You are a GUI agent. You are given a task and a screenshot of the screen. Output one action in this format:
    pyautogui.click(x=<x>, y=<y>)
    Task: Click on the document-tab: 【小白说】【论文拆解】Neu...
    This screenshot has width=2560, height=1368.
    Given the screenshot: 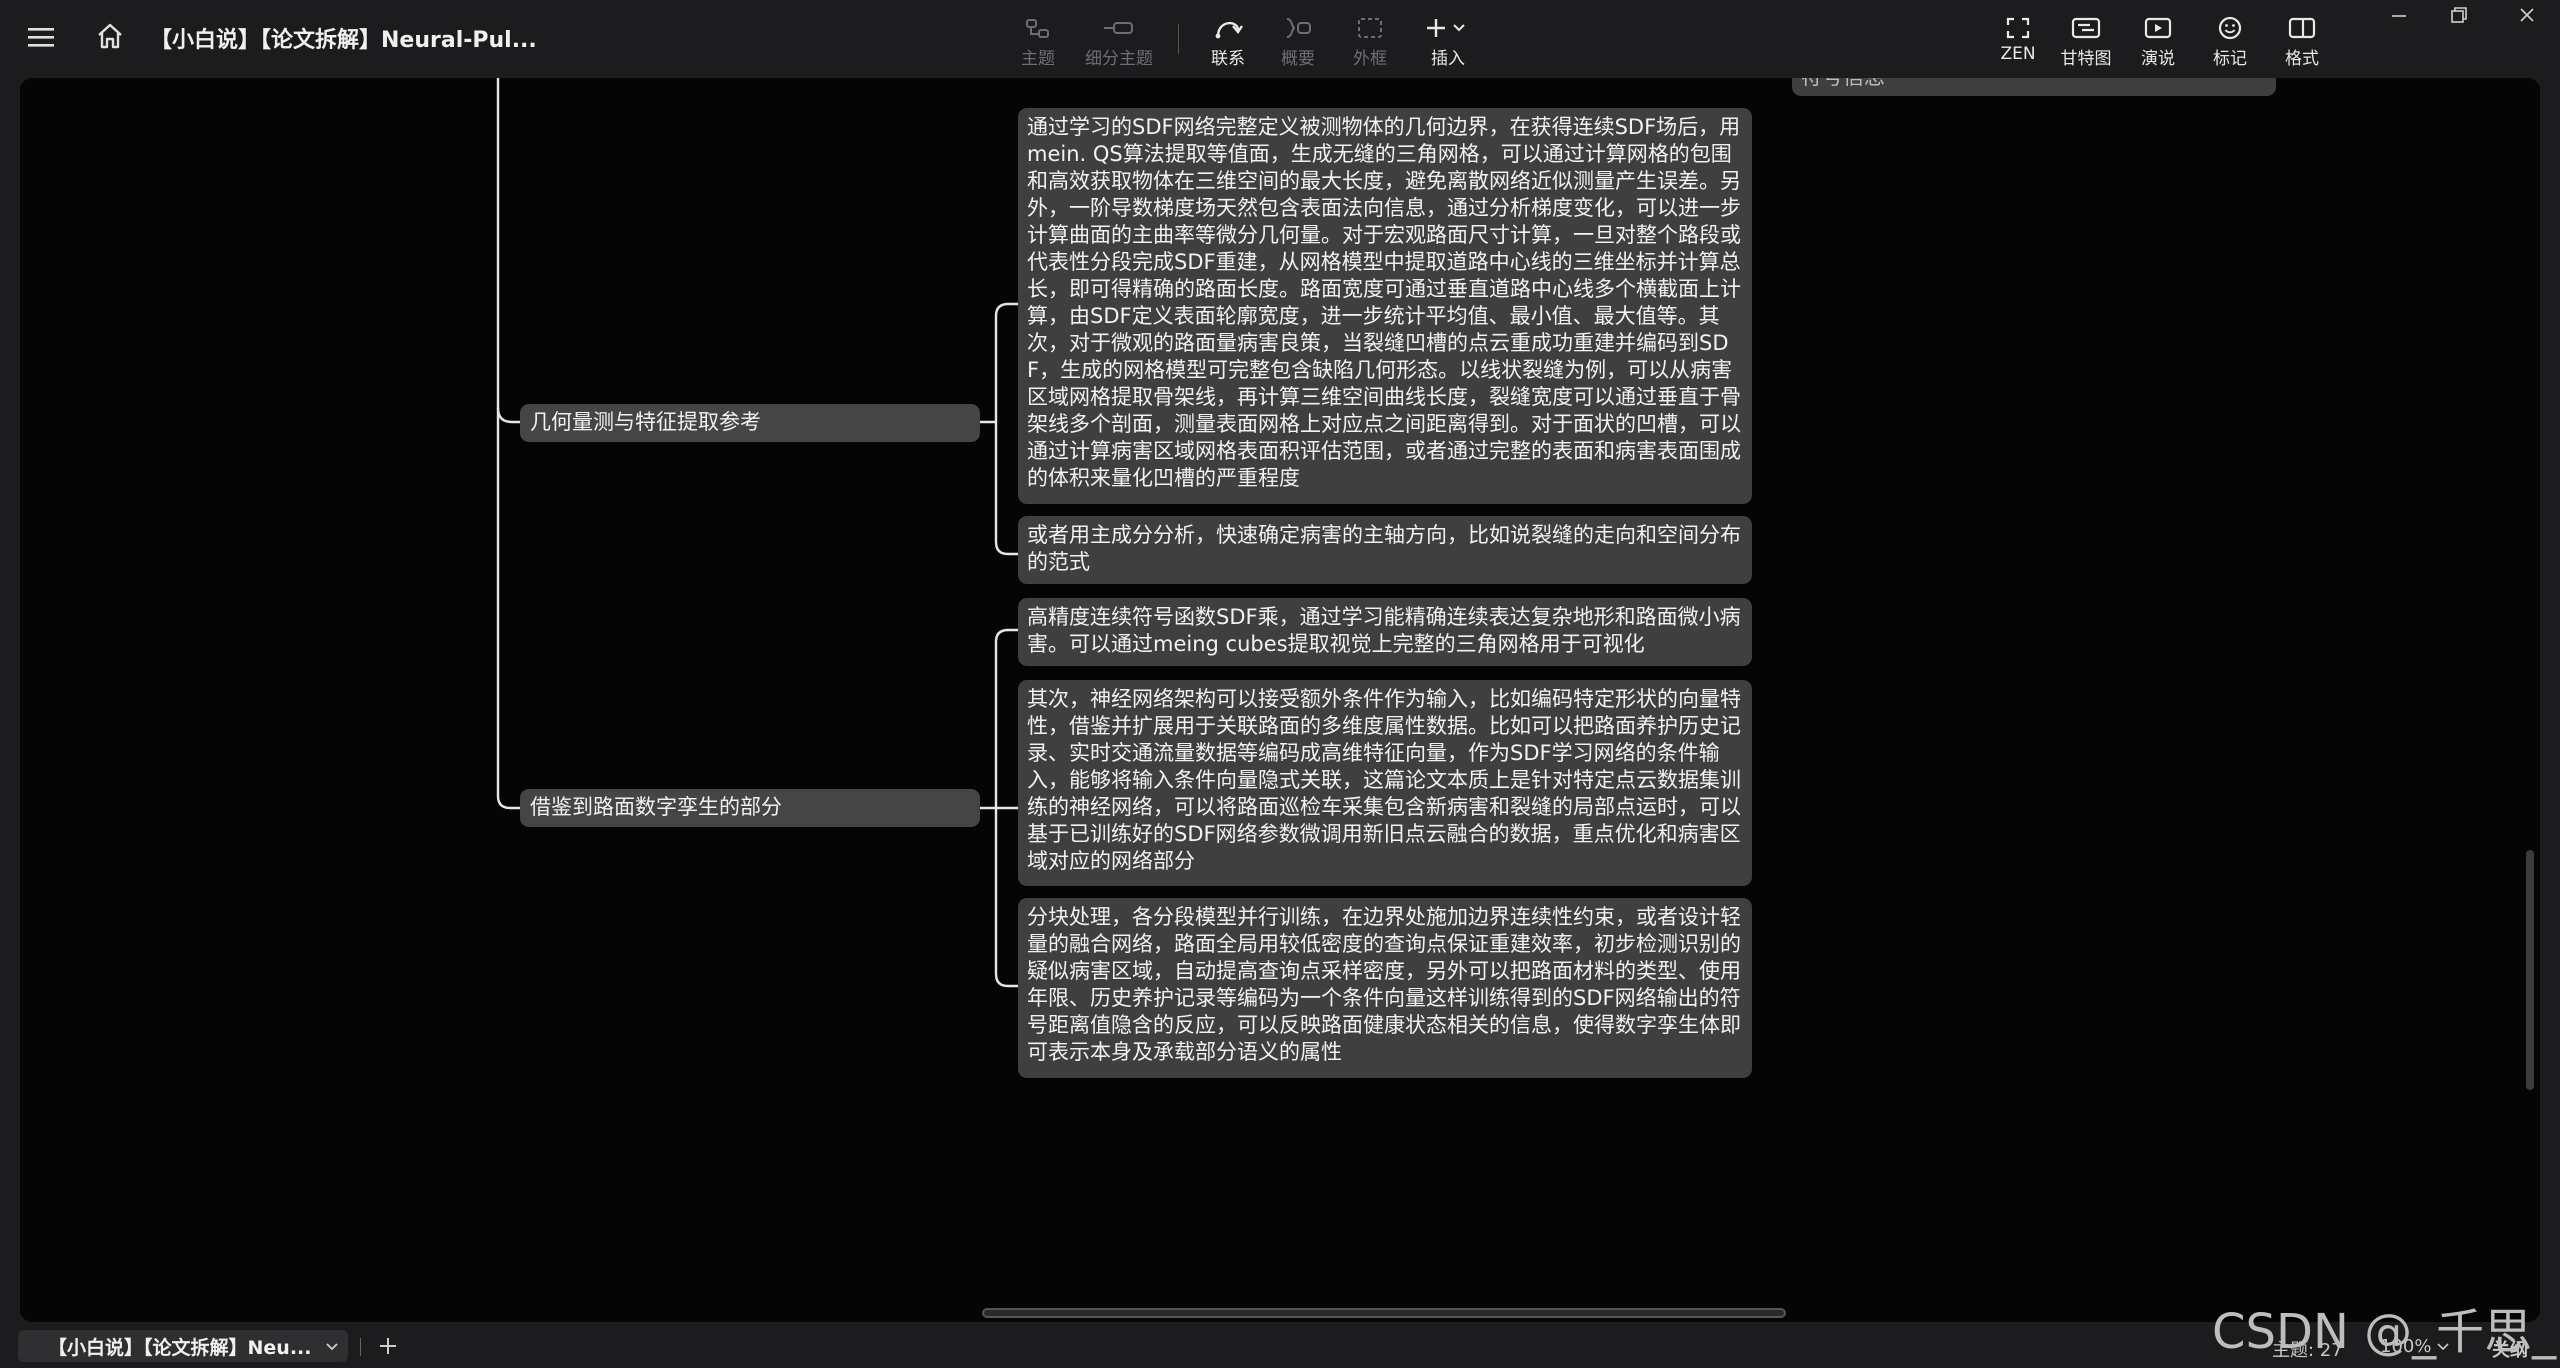 What is the action you would take?
    pyautogui.click(x=183, y=1346)
    